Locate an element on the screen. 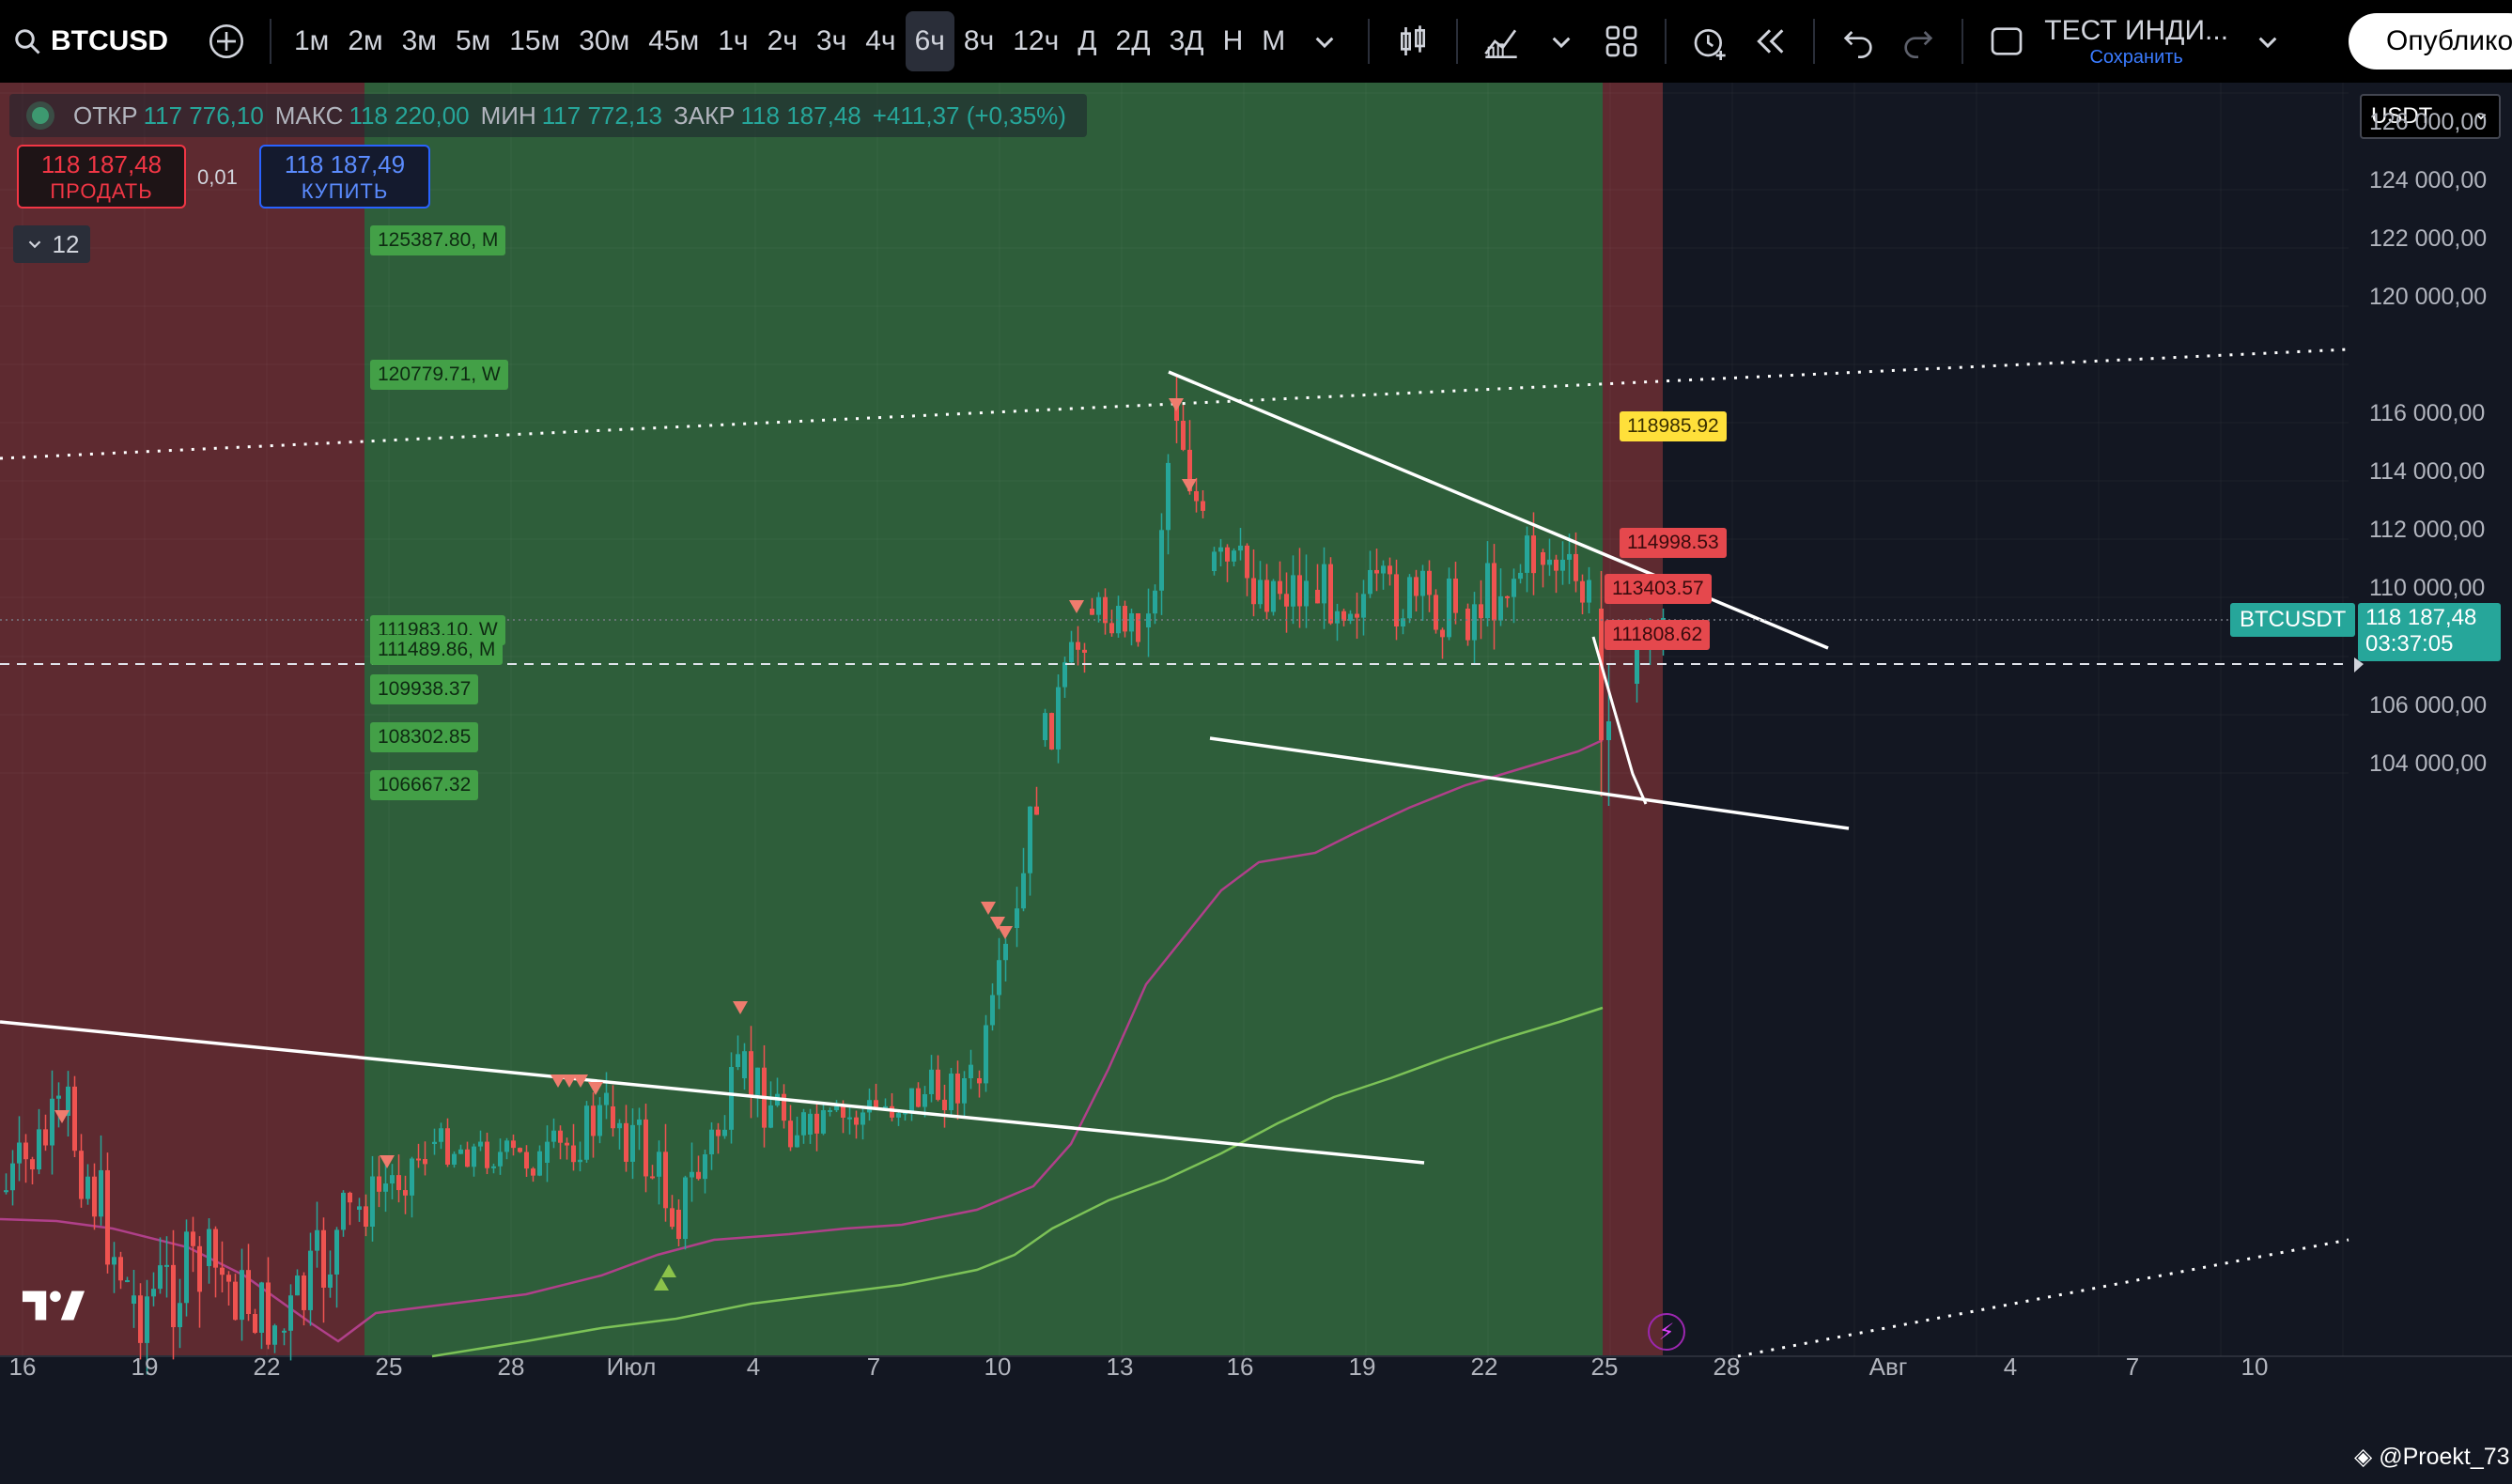 This screenshot has width=2512, height=1484. interval-13: 12ч is located at coordinates (1035, 41).